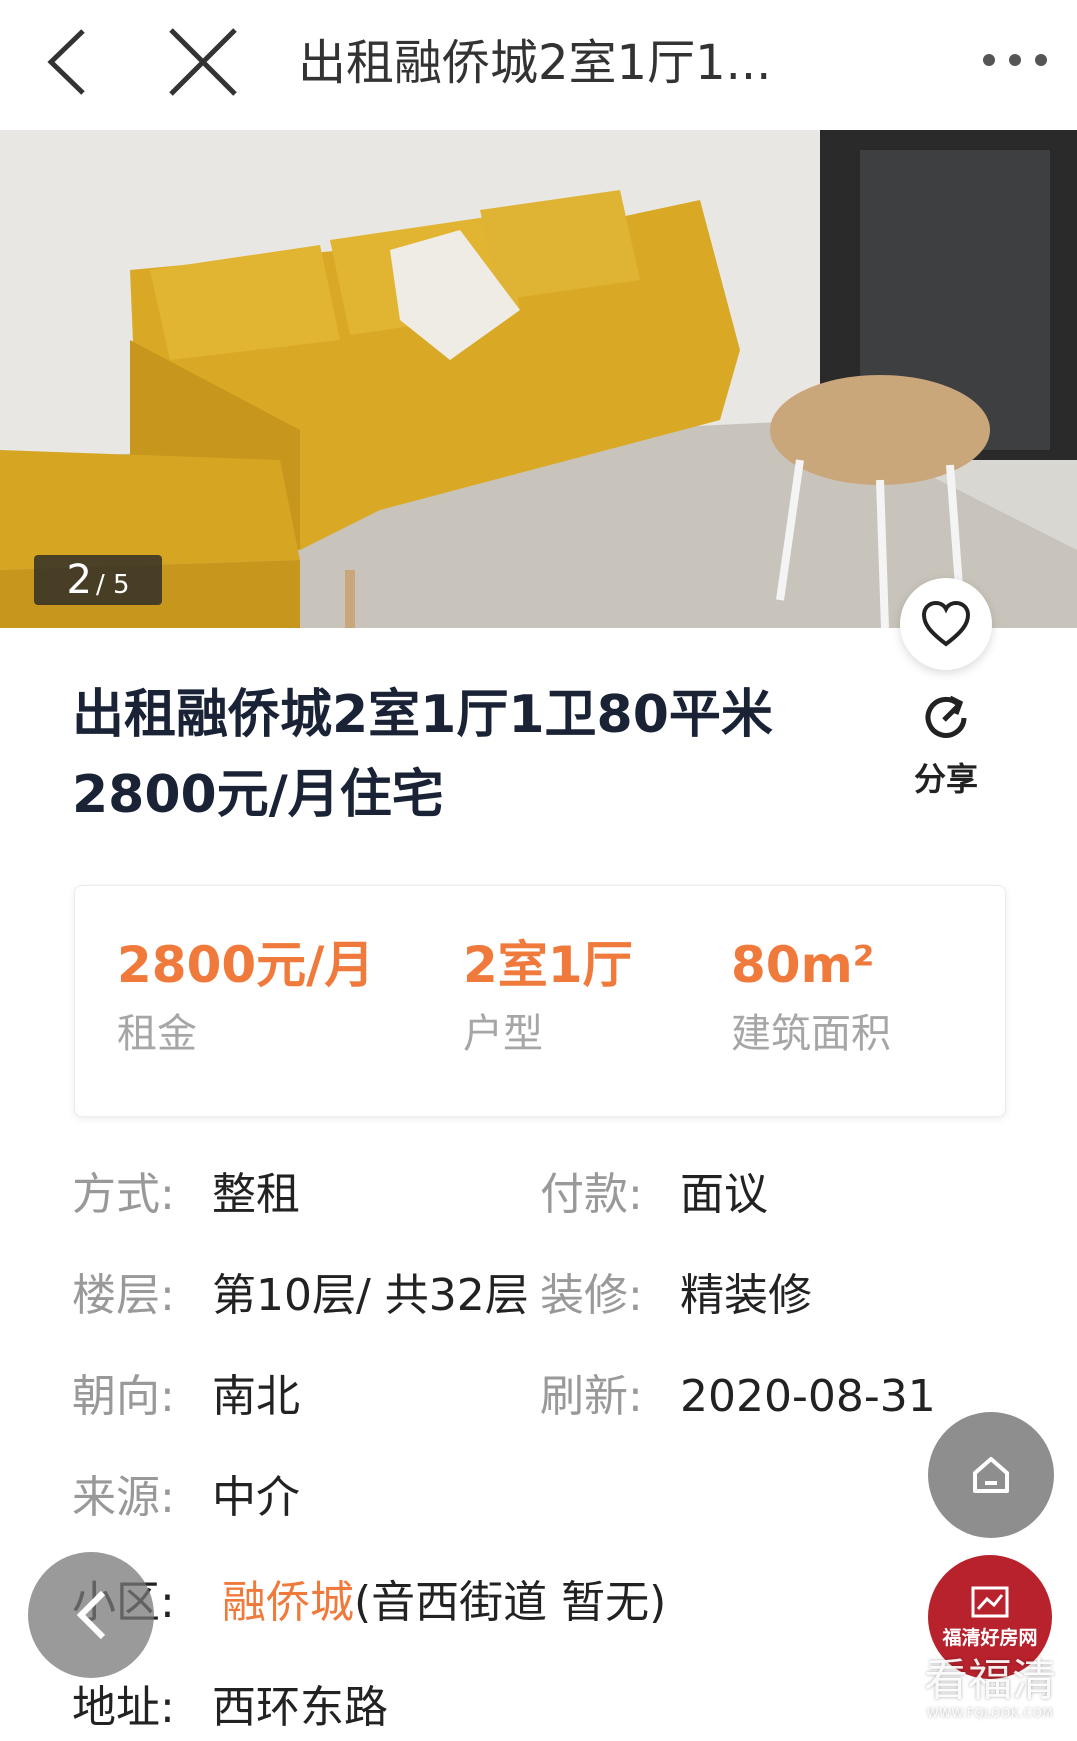 The height and width of the screenshot is (1741, 1077). Describe the element at coordinates (811, 999) in the screenshot. I see `area-stat: 80m² 建筑面积` at that location.